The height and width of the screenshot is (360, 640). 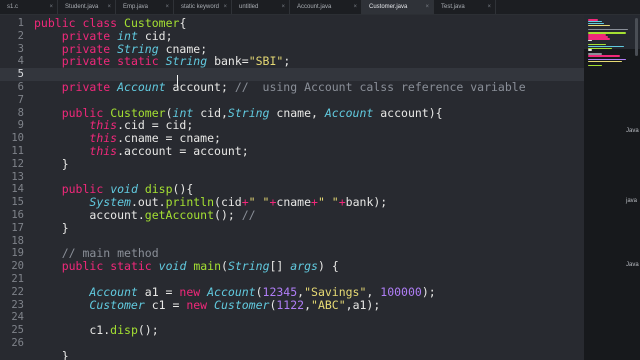 I want to click on code-token: (, so click(x=259, y=291).